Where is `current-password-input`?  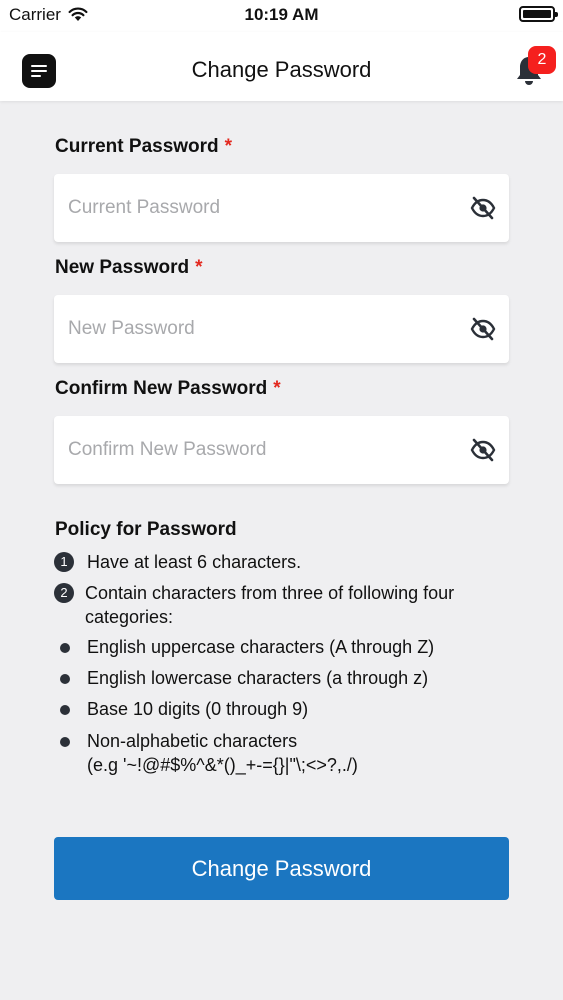 current-password-input is located at coordinates (258, 208).